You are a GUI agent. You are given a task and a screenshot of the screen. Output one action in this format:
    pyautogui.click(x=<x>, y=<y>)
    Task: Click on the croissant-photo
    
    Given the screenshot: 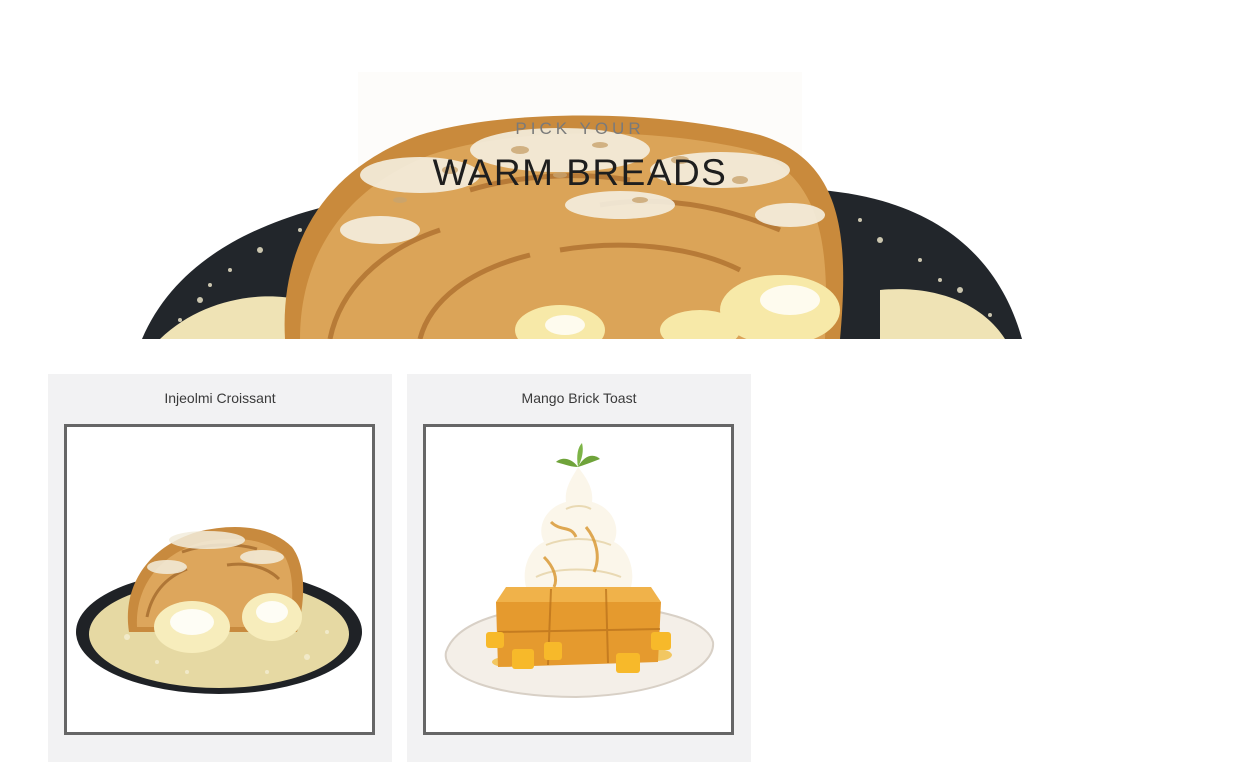 What is the action you would take?
    pyautogui.click(x=219, y=610)
    